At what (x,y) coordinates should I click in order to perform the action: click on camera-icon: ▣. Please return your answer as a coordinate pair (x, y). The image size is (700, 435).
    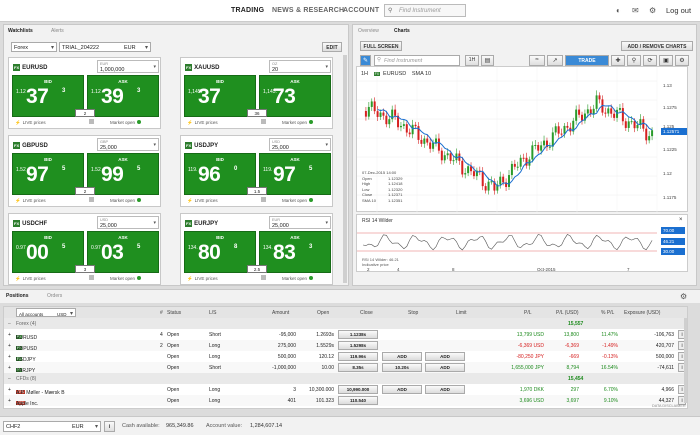
    Looking at the image, I should click on (666, 60).